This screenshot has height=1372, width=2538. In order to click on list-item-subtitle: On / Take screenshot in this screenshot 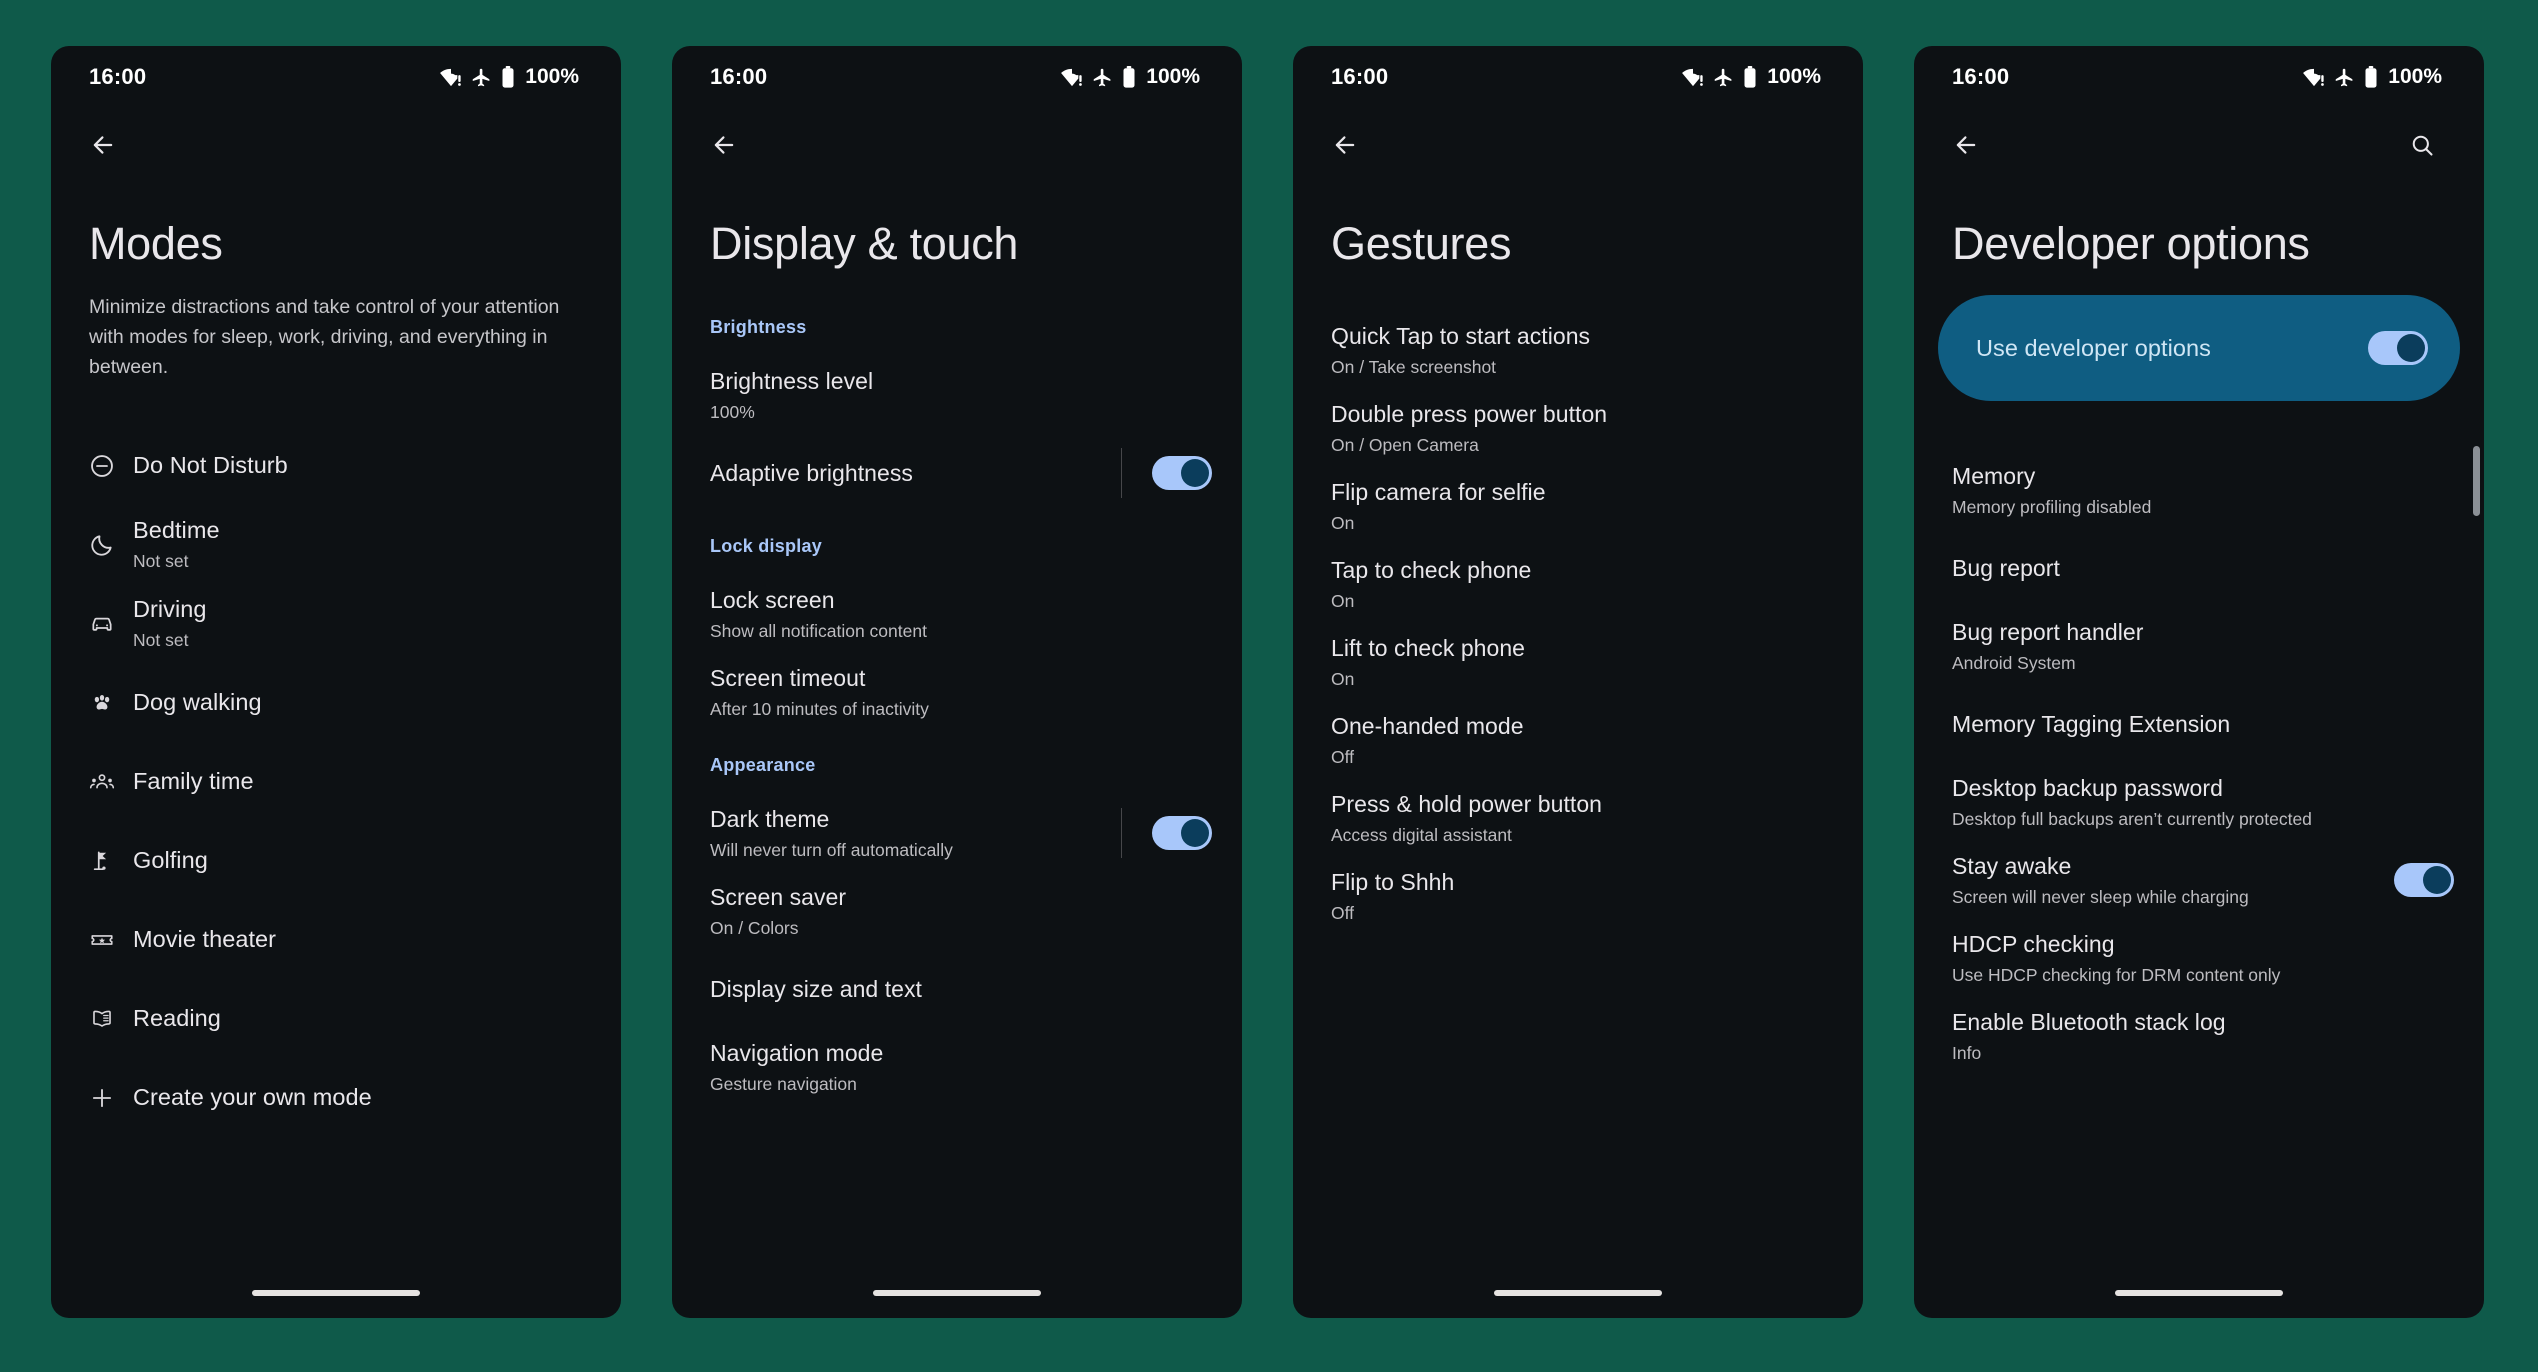, I will do `click(1414, 366)`.